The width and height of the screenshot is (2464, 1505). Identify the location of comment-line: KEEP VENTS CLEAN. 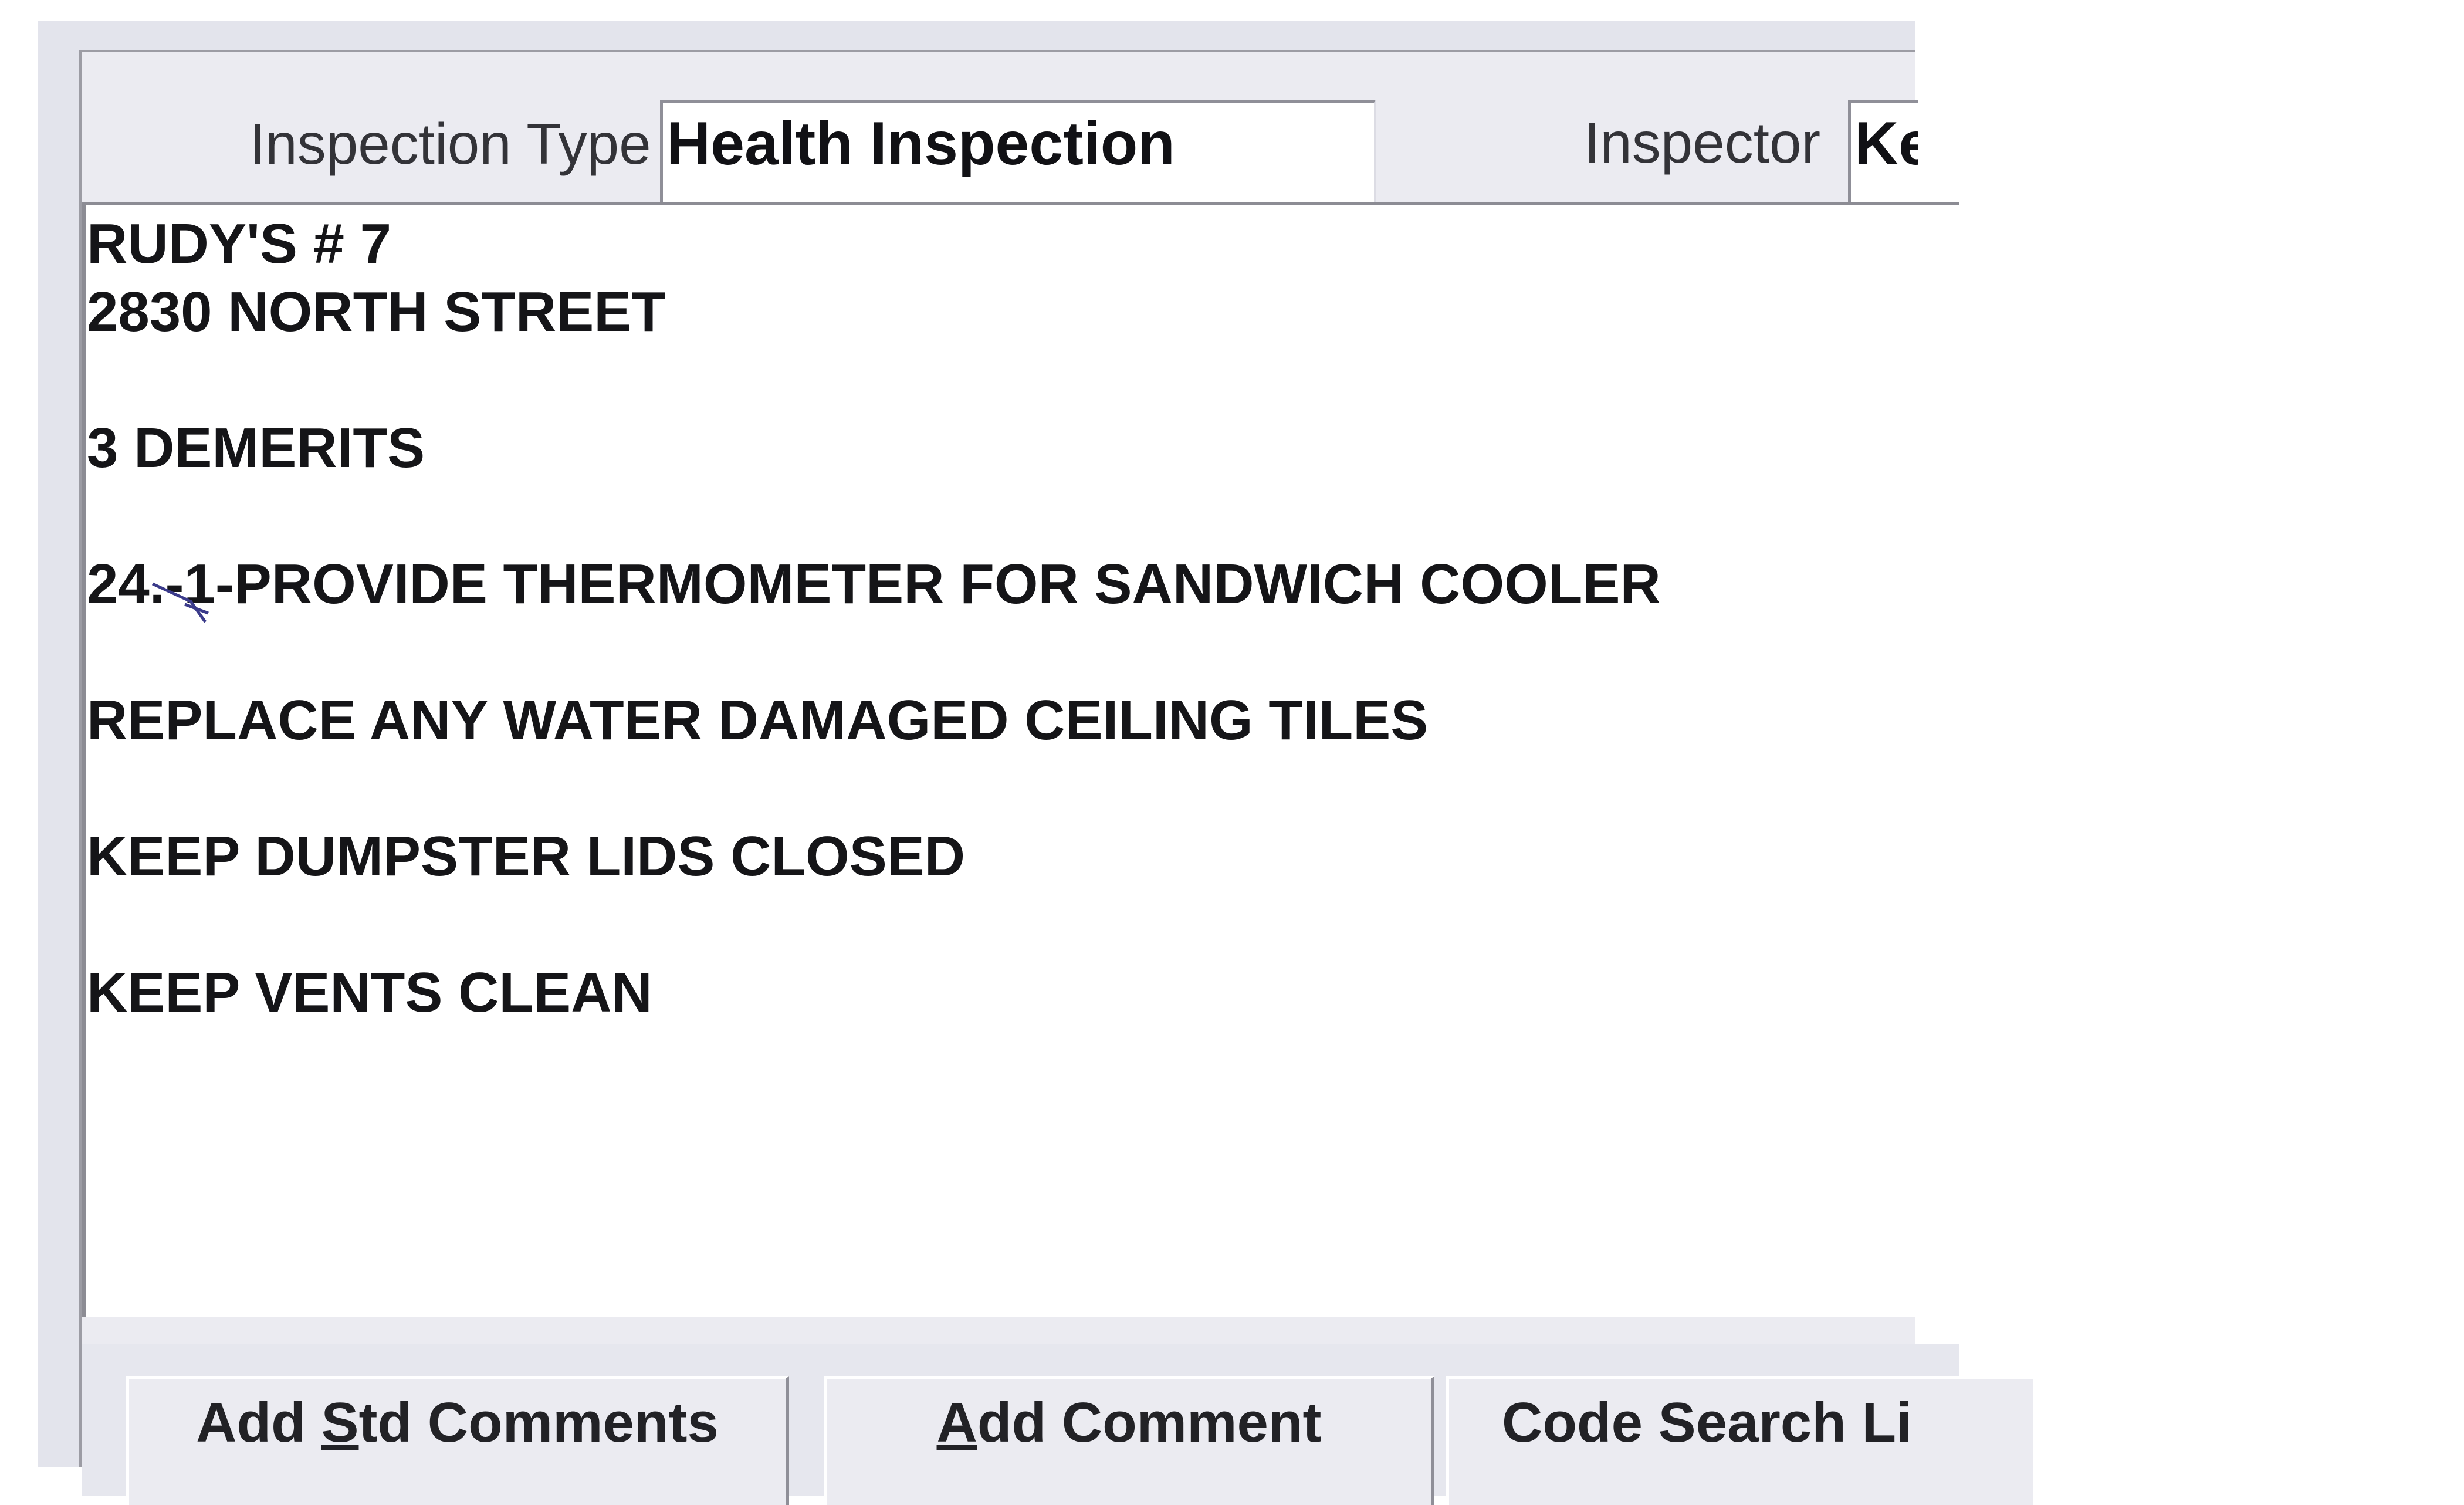
(369, 992).